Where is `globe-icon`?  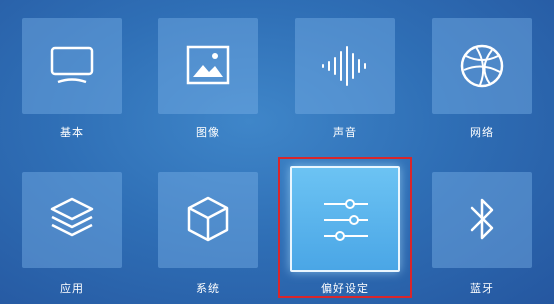
globe-icon is located at coordinates (482, 66).